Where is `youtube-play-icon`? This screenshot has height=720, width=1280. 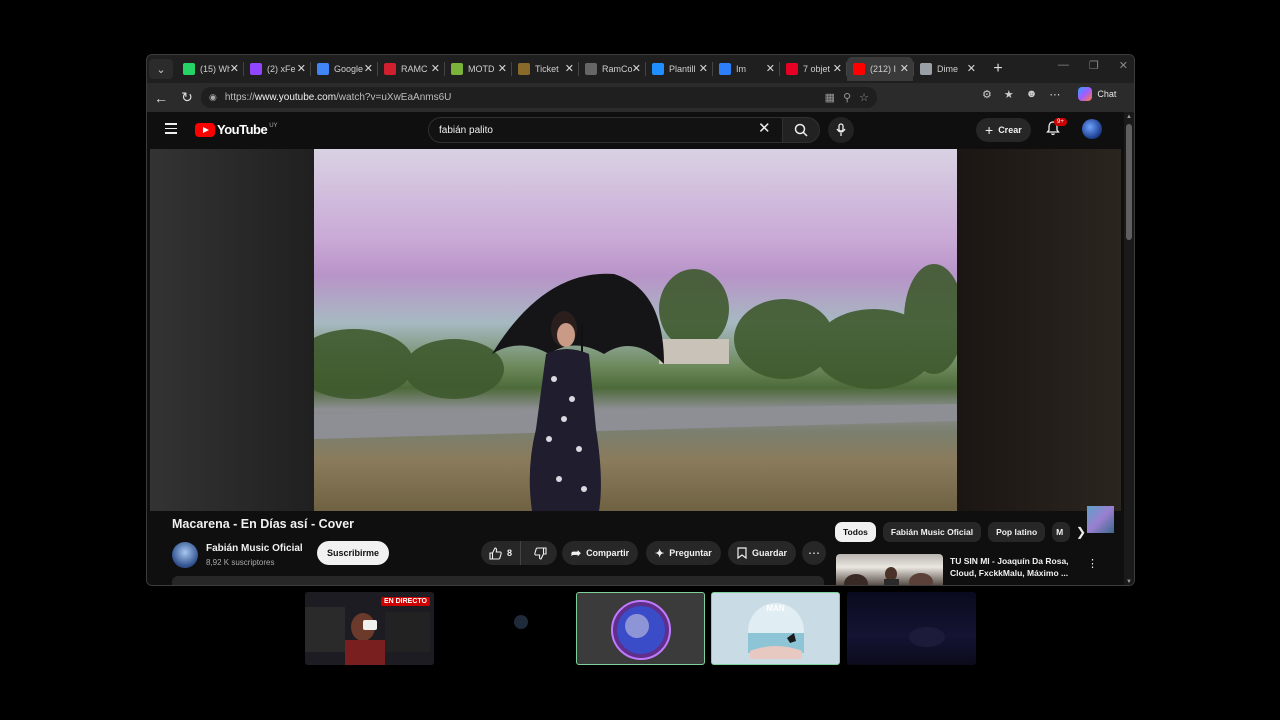
youtube-play-icon is located at coordinates (205, 129).